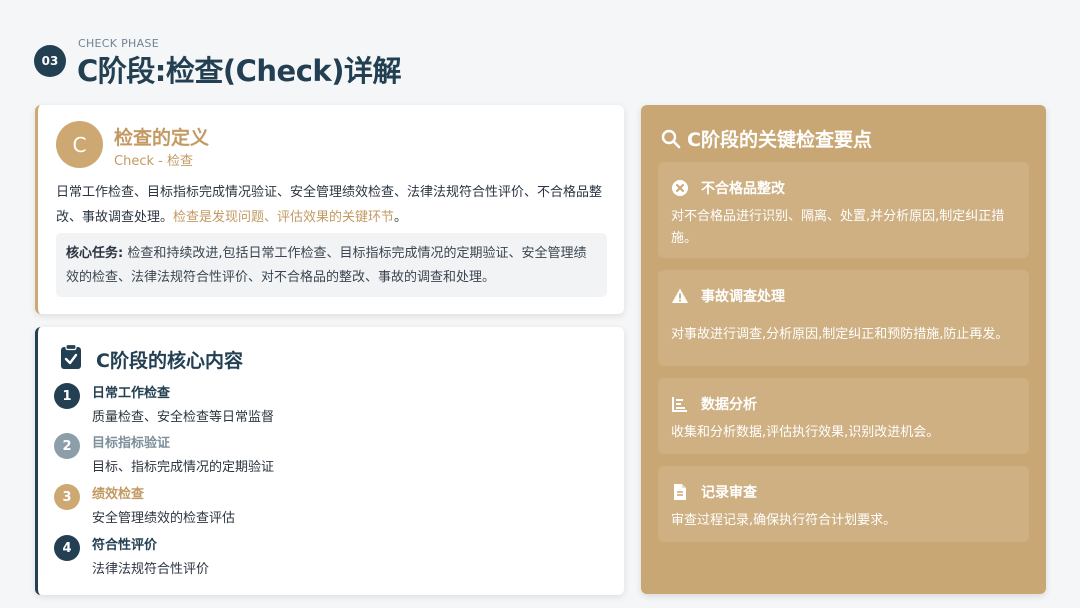 This screenshot has height=608, width=1080. Describe the element at coordinates (131, 393) in the screenshot. I see `core-item-name: 日常工作检查` at that location.